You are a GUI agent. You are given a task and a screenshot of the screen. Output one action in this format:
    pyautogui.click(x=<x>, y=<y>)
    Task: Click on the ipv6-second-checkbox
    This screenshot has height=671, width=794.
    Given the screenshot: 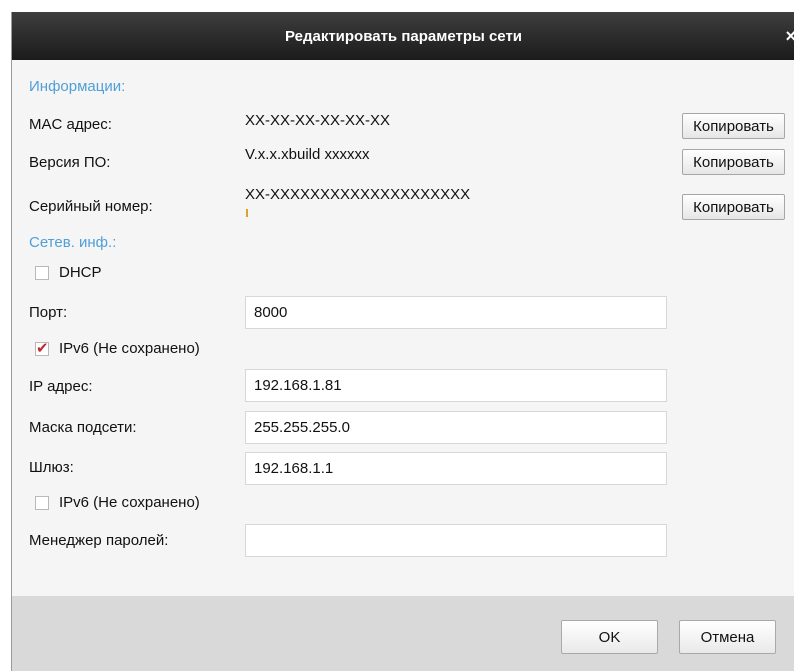 What is the action you would take?
    pyautogui.click(x=42, y=502)
    